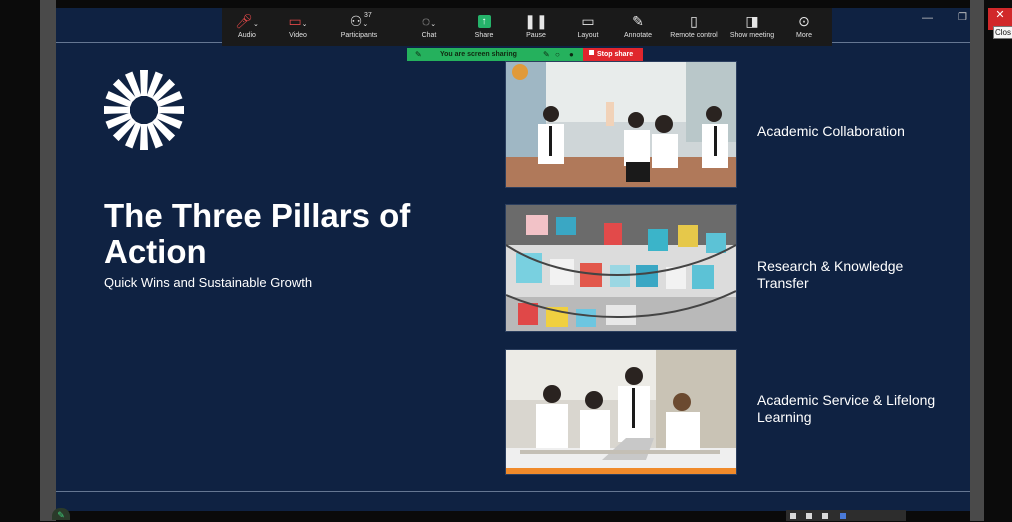 The height and width of the screenshot is (522, 1012). What do you see at coordinates (977, 260) in the screenshot?
I see `right-window-border` at bounding box center [977, 260].